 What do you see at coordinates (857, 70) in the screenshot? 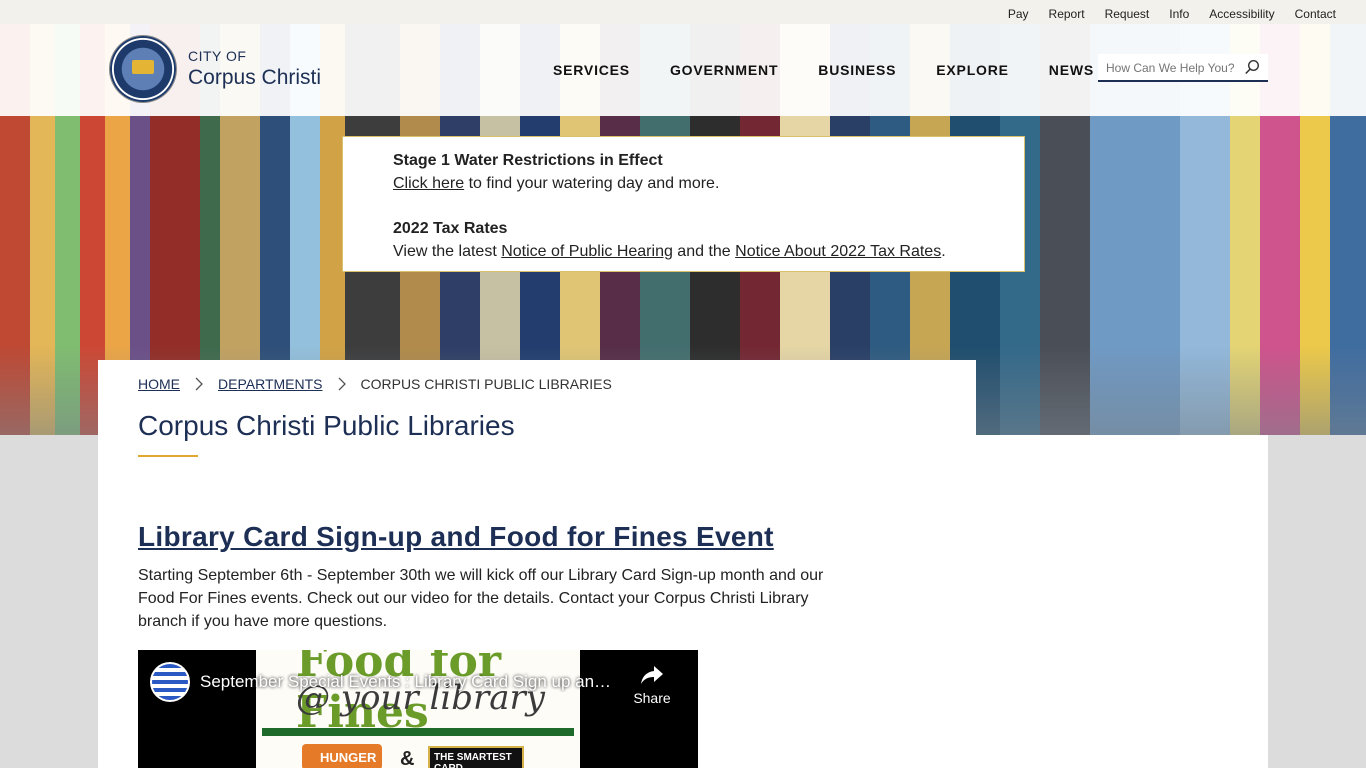
I see `nav-business: BUSINESS` at bounding box center [857, 70].